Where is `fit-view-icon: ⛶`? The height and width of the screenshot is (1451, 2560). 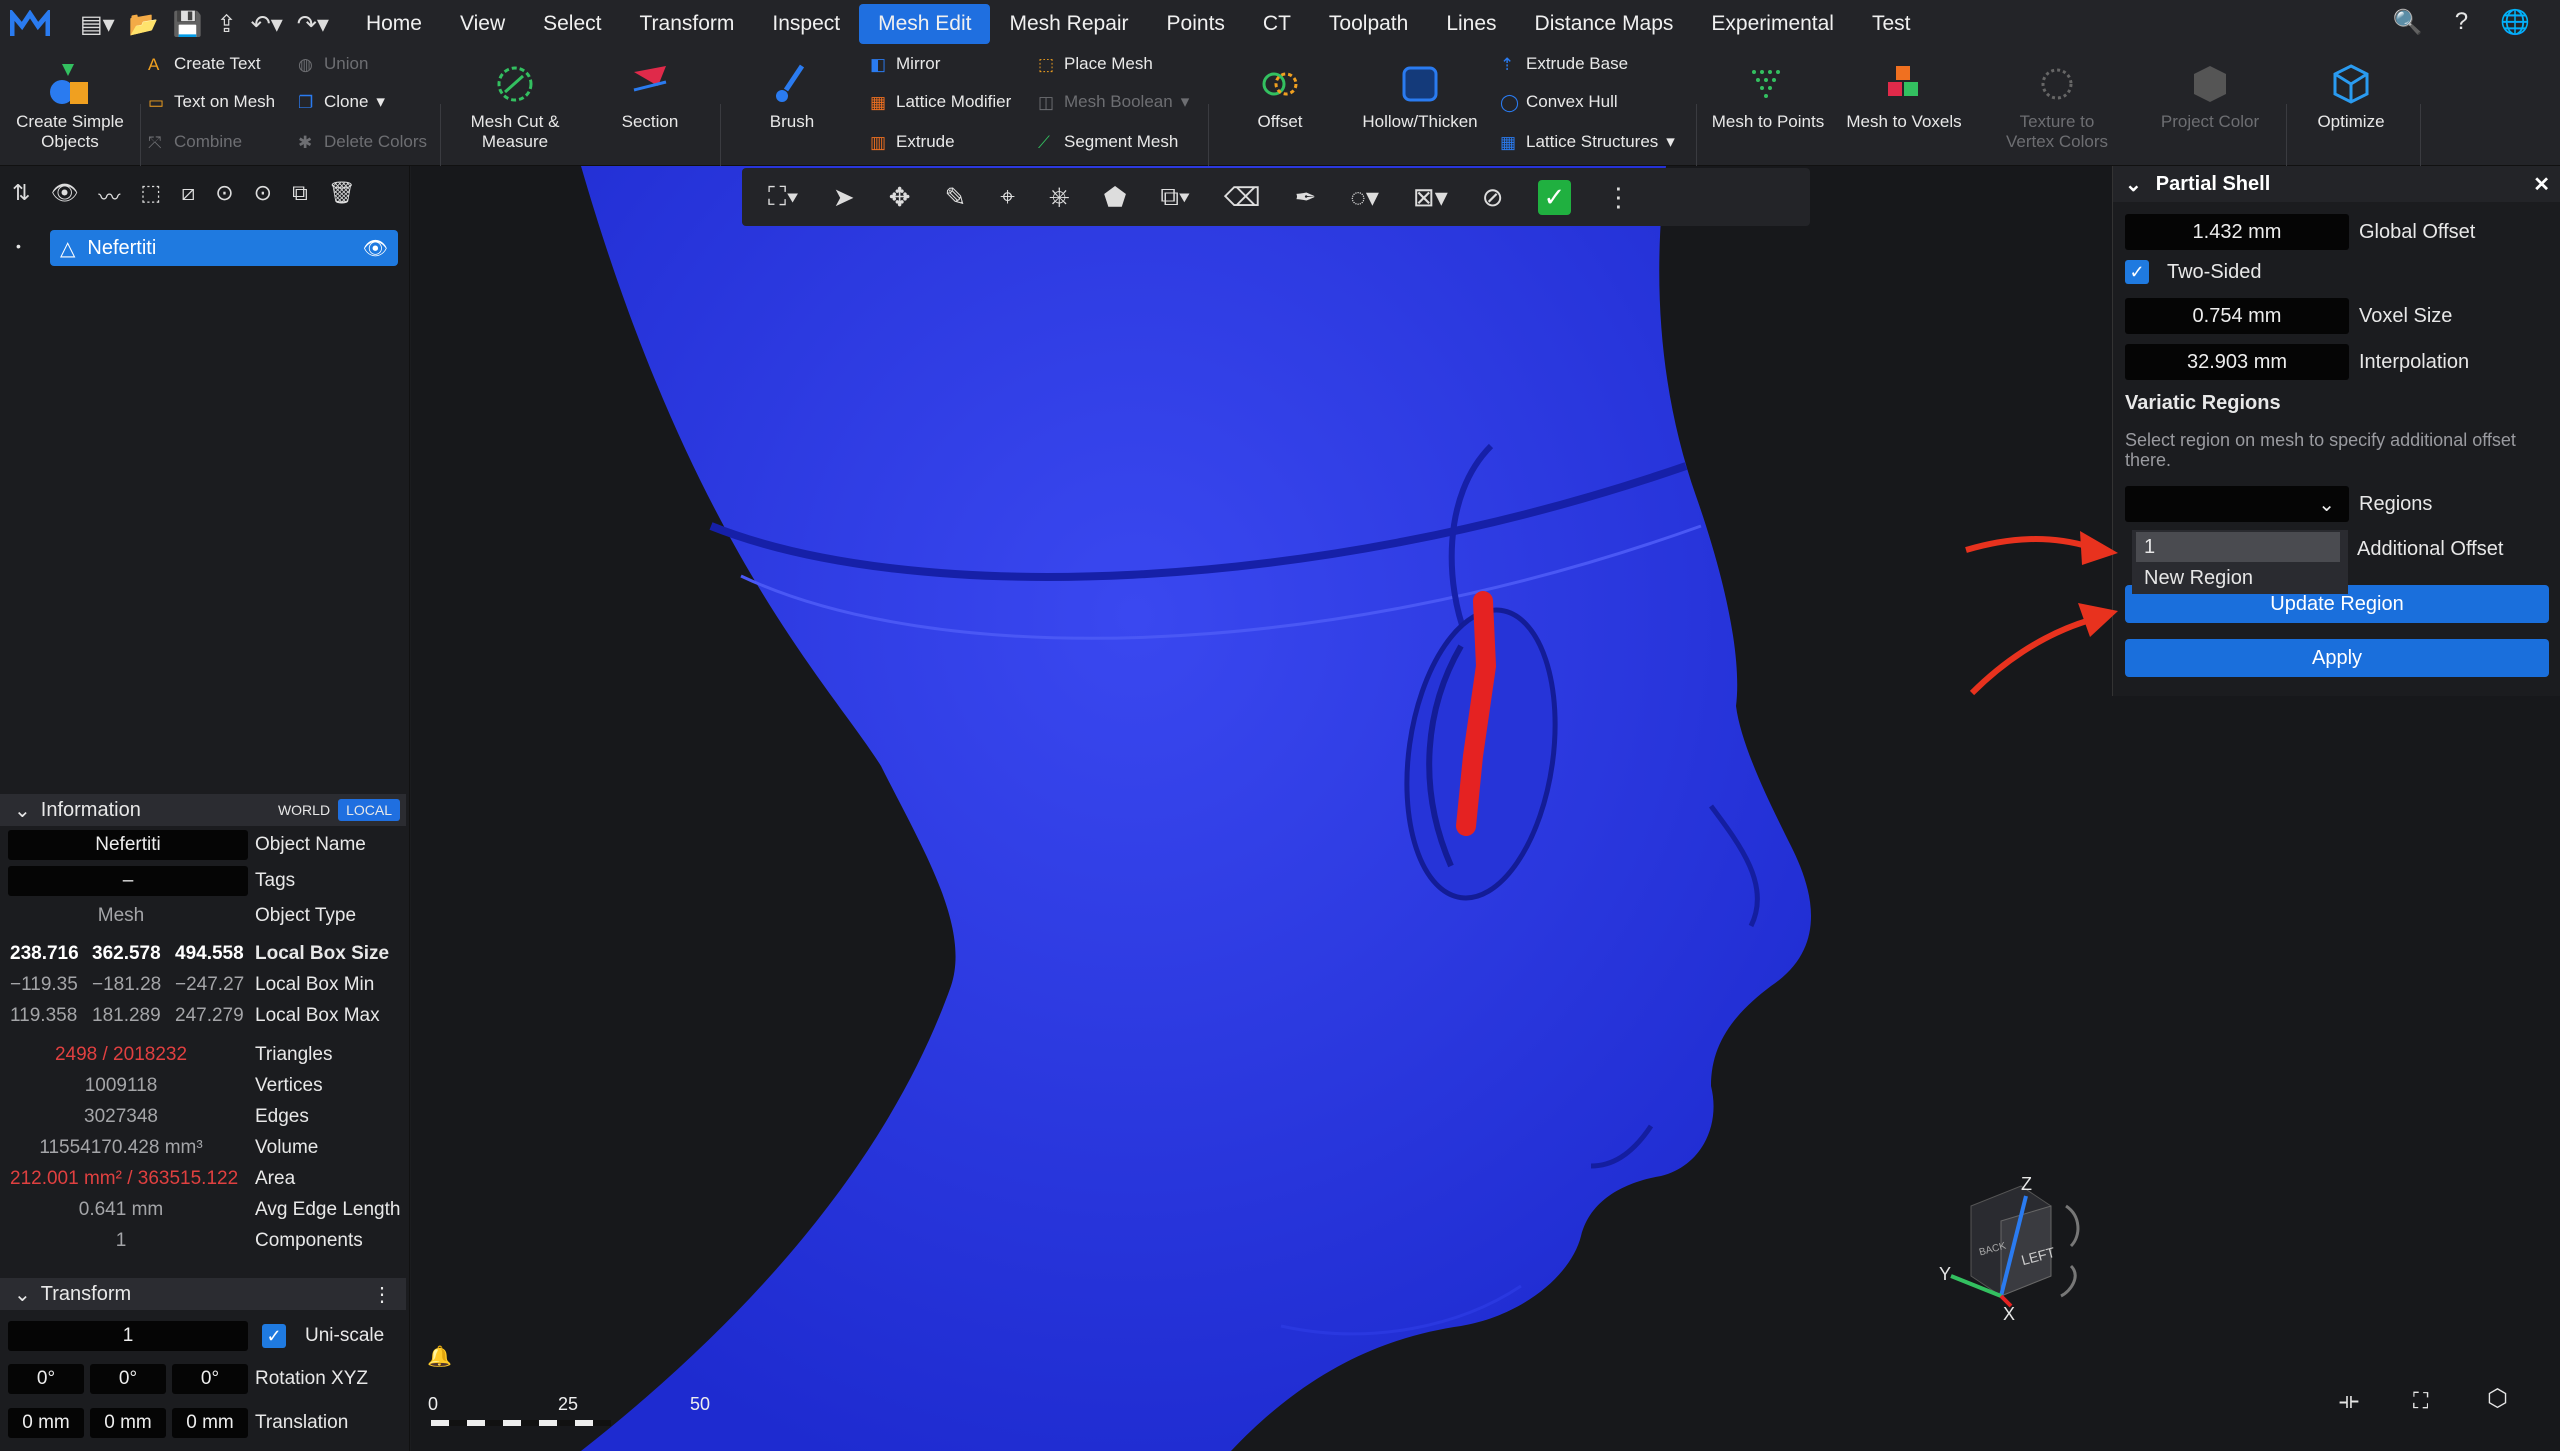
fit-view-icon: ⛶ is located at coordinates (2420, 1401).